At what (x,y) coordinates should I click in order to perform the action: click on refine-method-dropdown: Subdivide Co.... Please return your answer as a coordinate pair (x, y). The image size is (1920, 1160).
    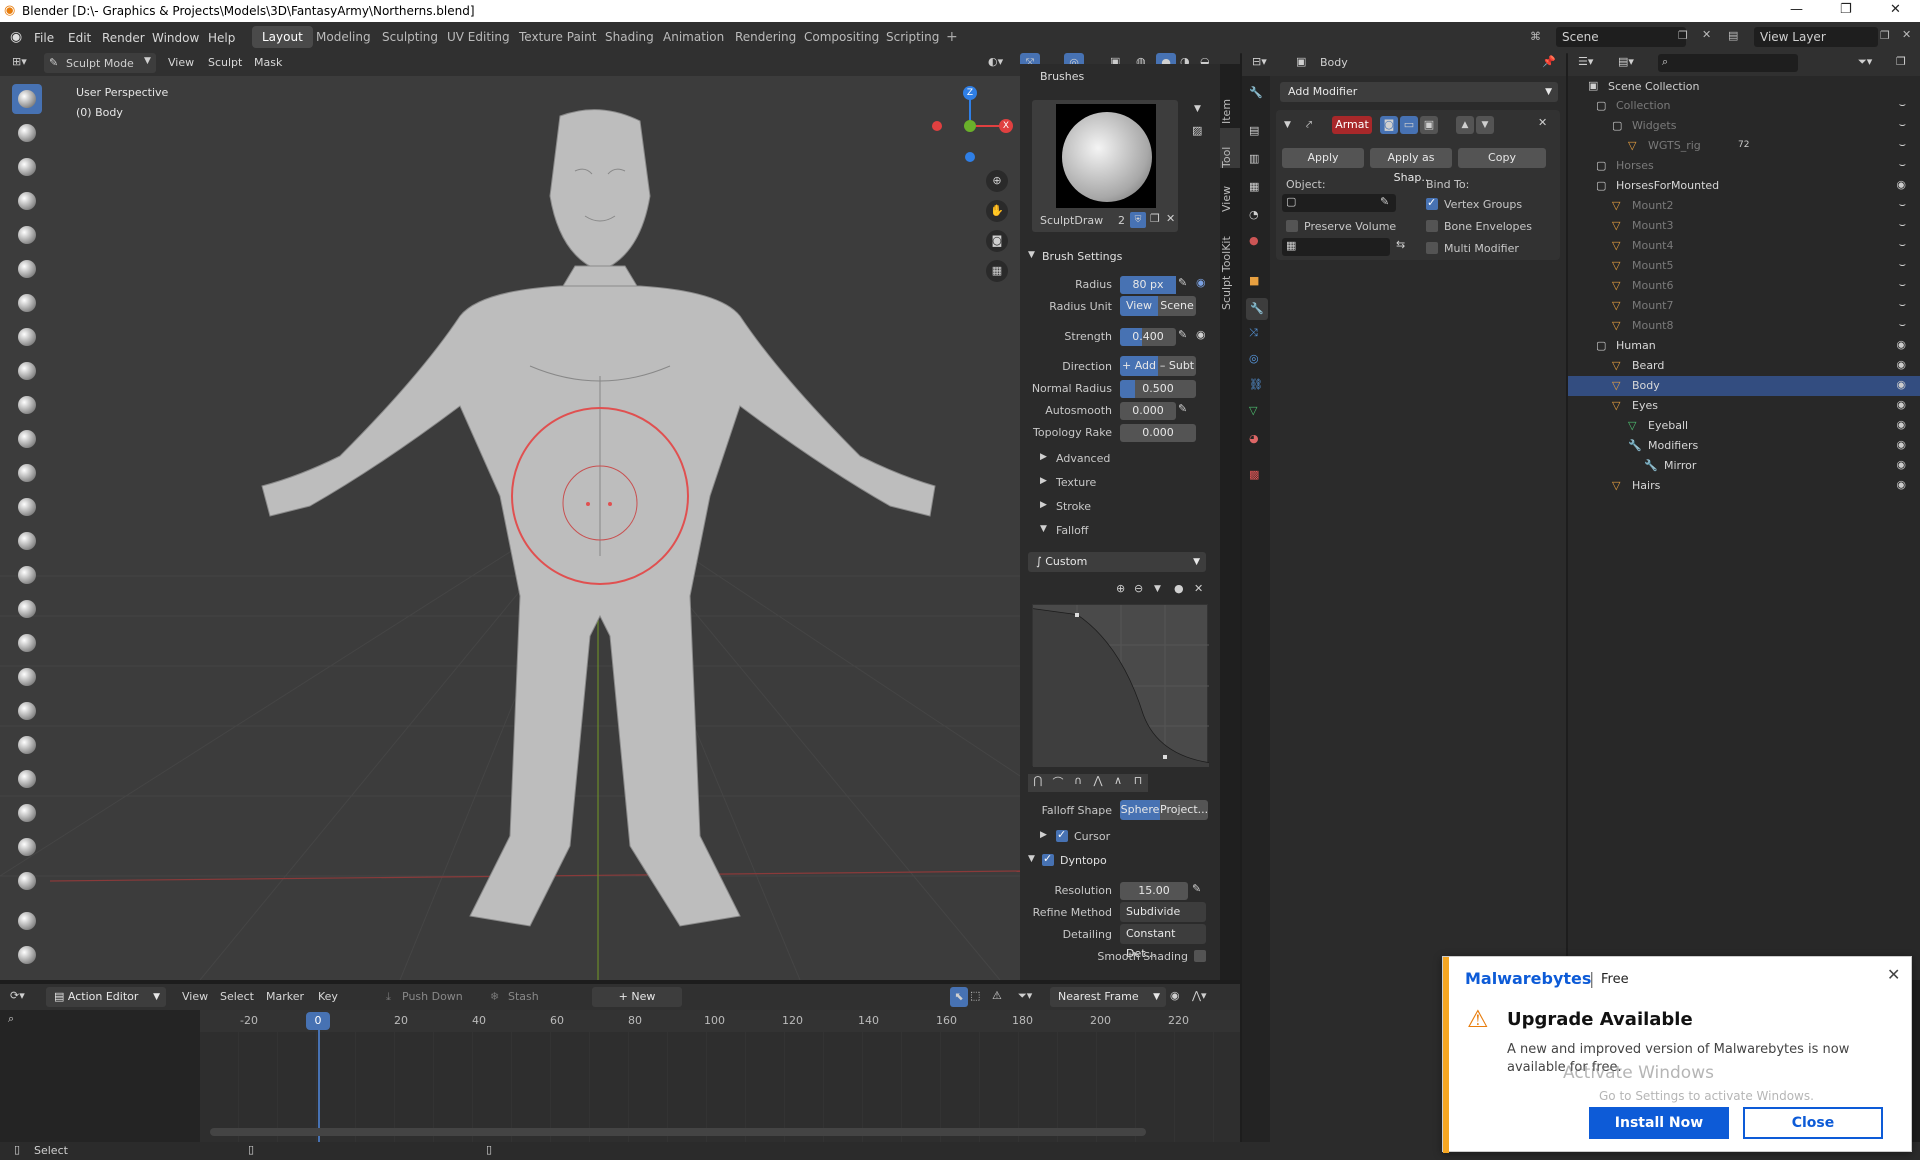
    Looking at the image, I should click on (1163, 920).